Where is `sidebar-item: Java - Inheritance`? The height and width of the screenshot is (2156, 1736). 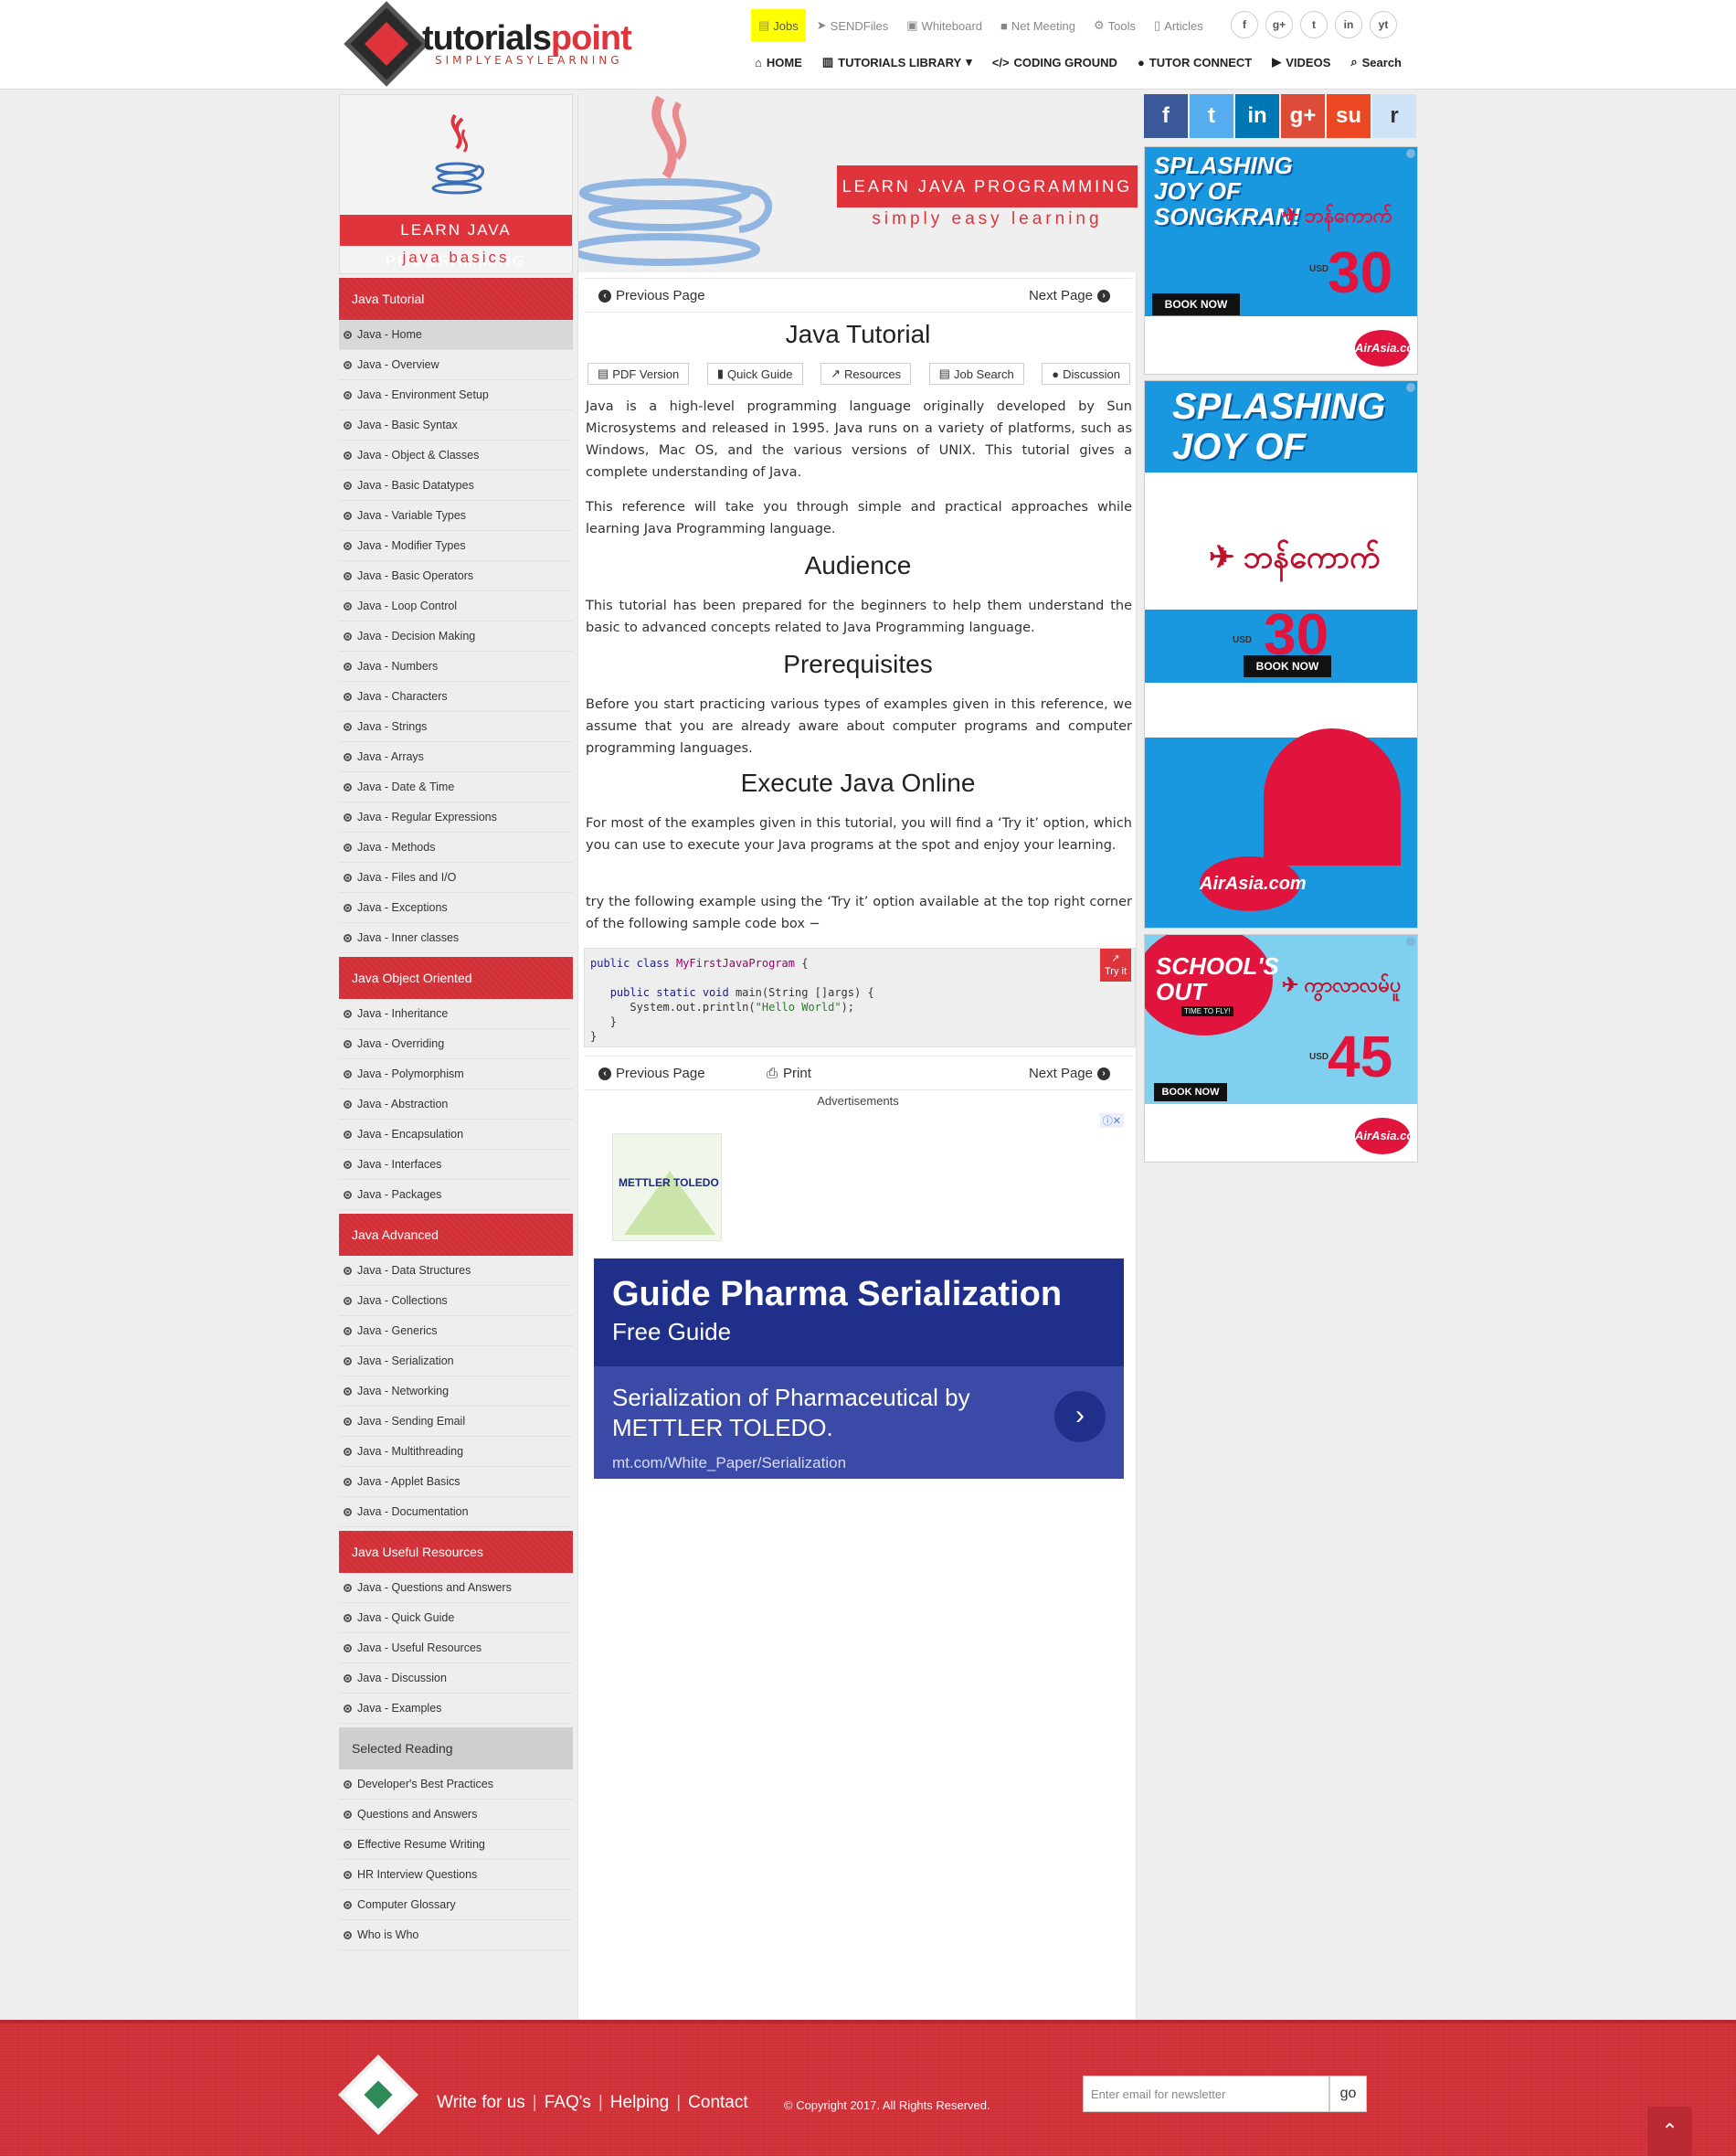
sidebar-item: Java - Inheritance is located at coordinates (456, 1014).